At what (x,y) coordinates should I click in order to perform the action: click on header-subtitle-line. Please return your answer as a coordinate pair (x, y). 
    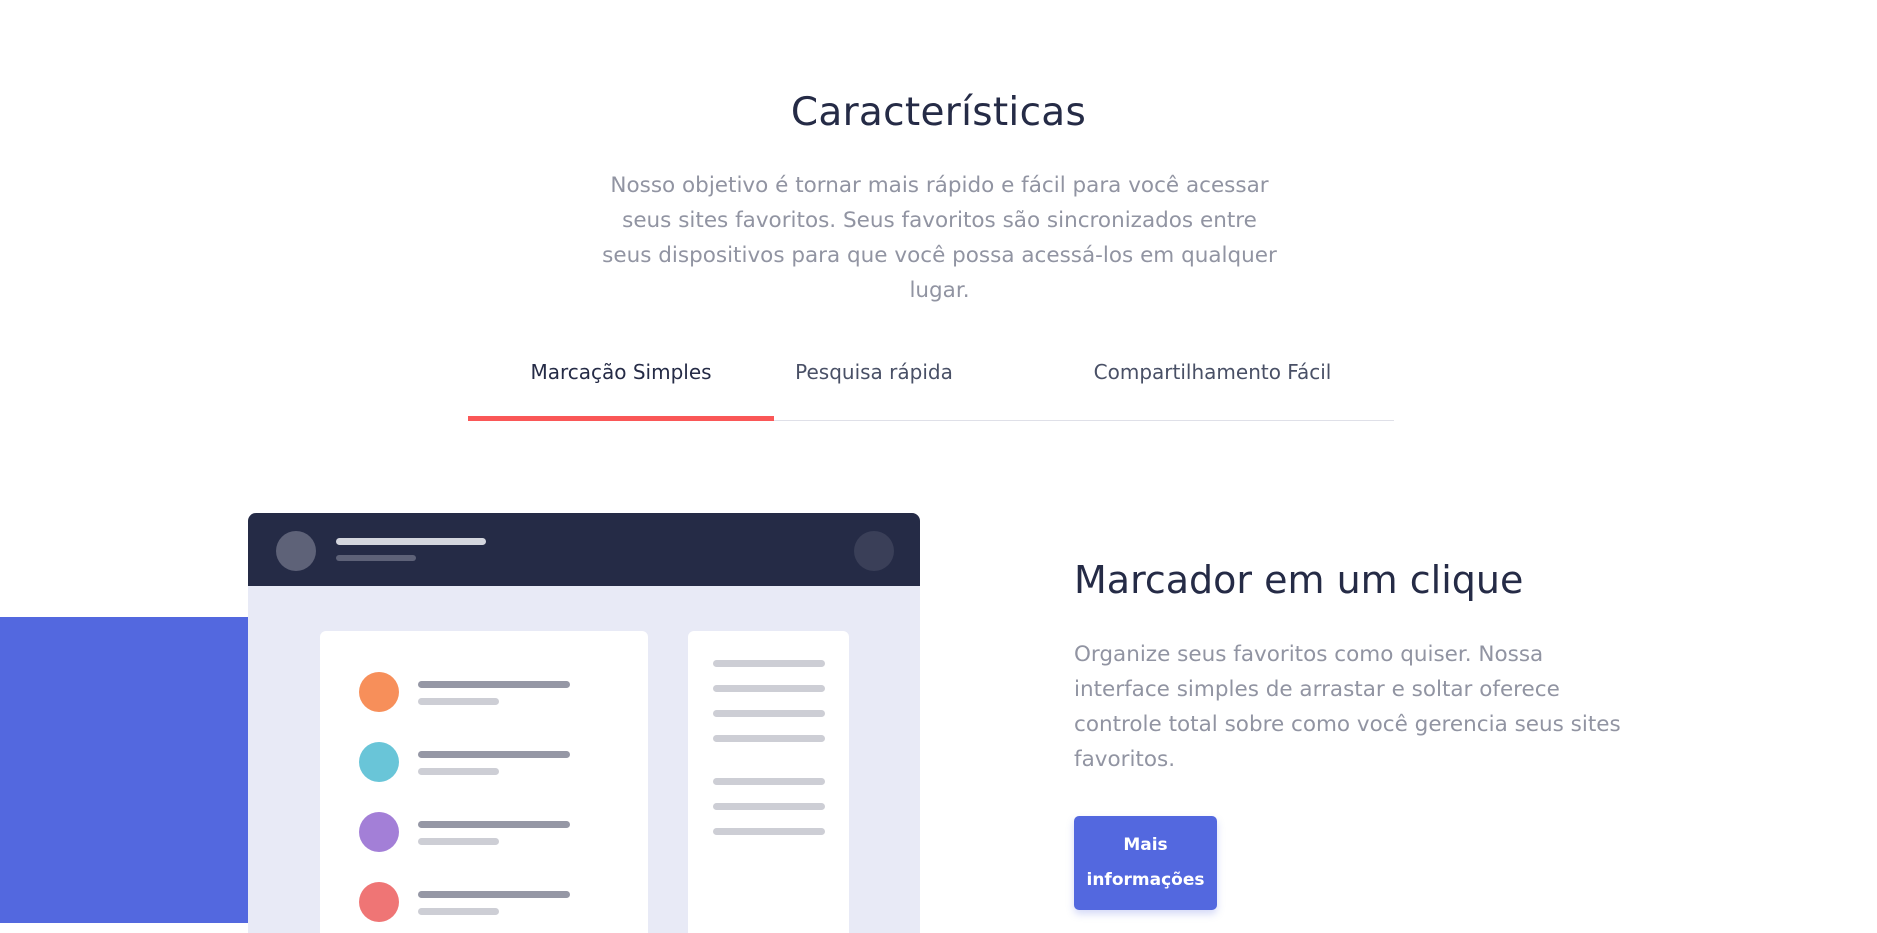
    Looking at the image, I should click on (376, 558).